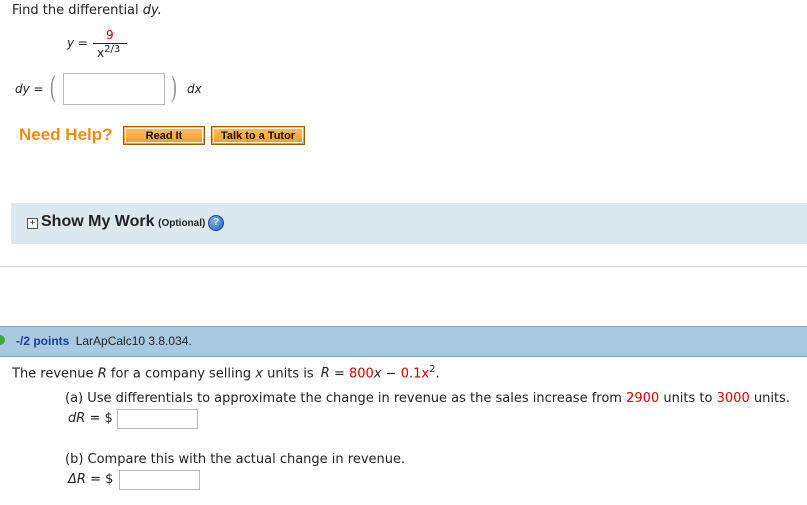  I want to click on q1-eq-lhs: y =, so click(77, 43).